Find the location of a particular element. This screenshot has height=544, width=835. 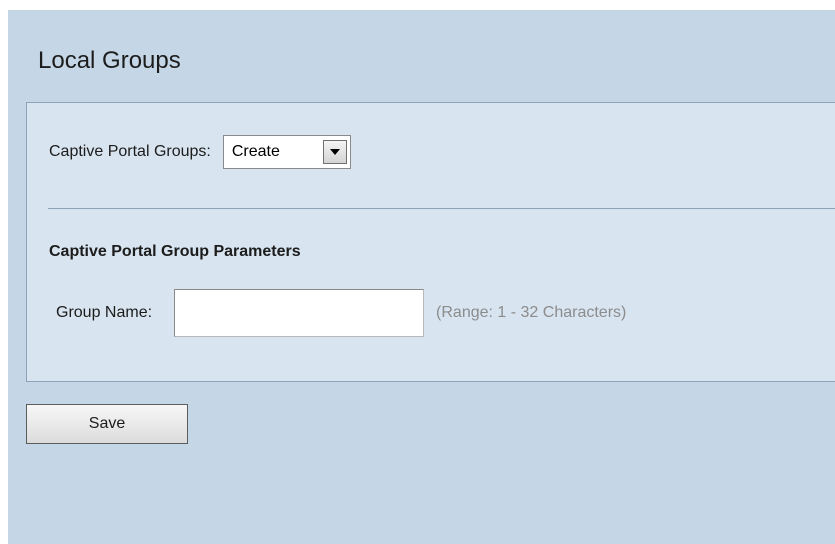

captive-portal-groups-select: Create is located at coordinates (286, 152).